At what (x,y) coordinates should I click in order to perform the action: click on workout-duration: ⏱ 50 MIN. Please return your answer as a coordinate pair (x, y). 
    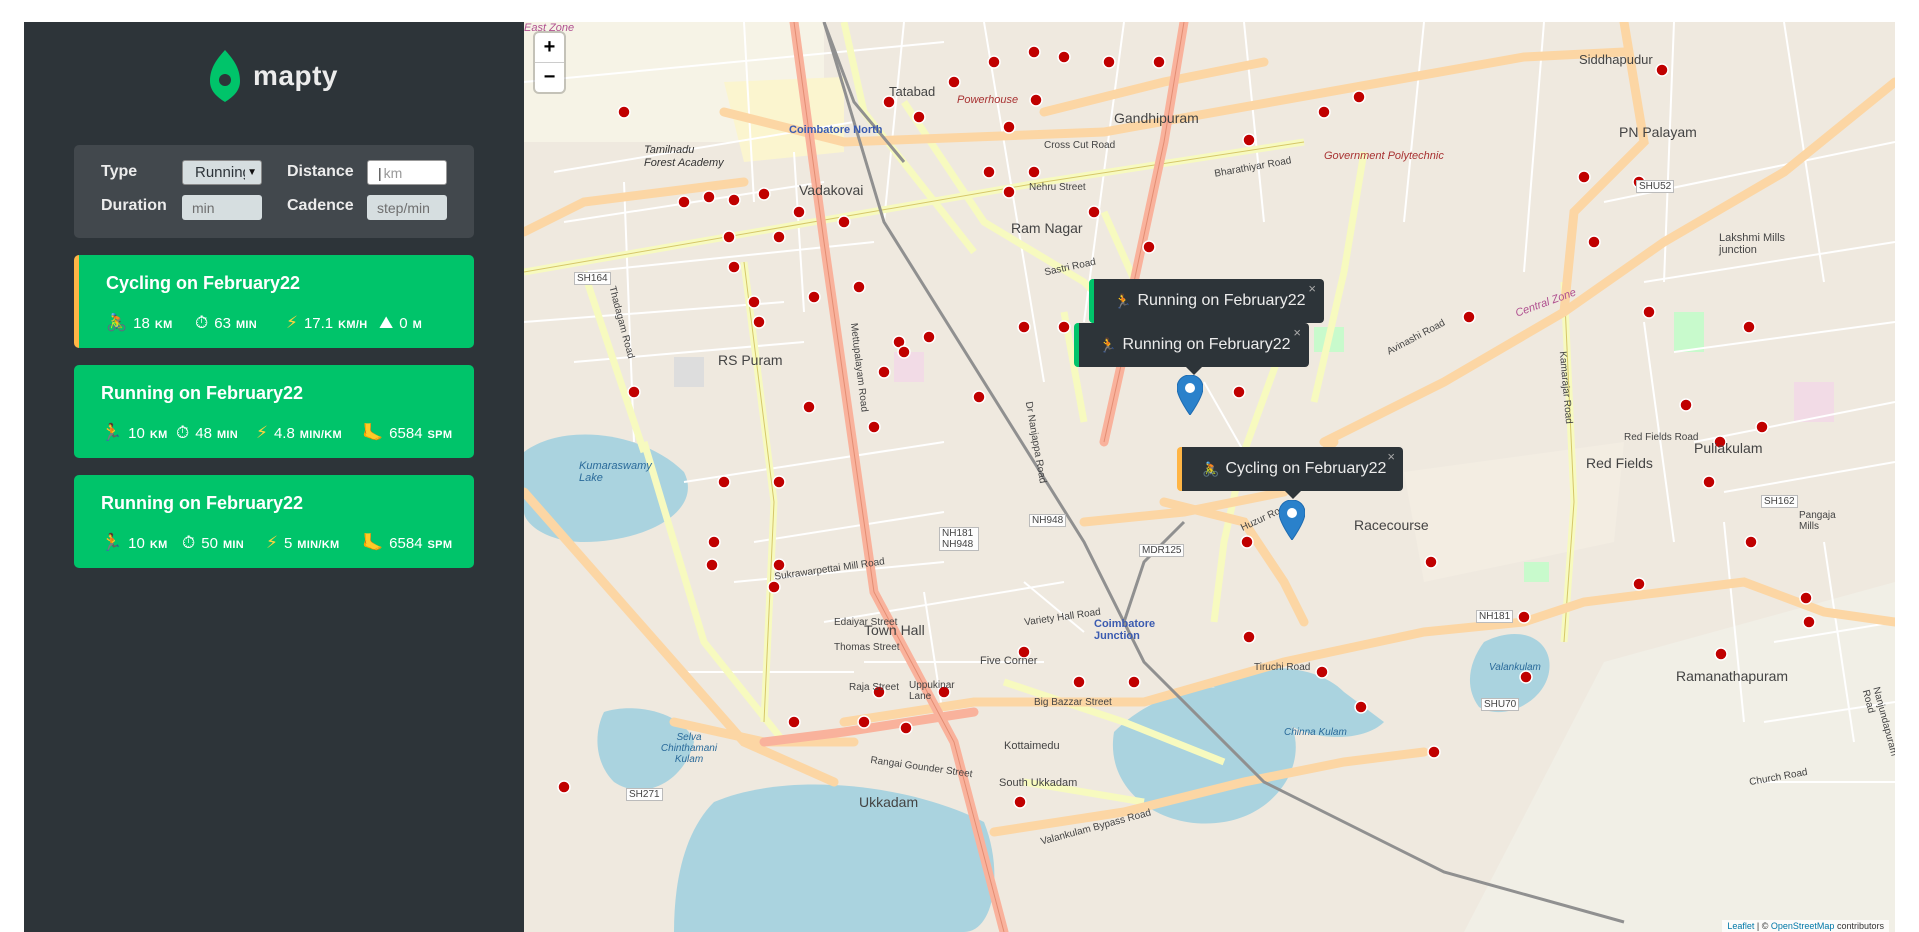
    Looking at the image, I should click on (213, 542).